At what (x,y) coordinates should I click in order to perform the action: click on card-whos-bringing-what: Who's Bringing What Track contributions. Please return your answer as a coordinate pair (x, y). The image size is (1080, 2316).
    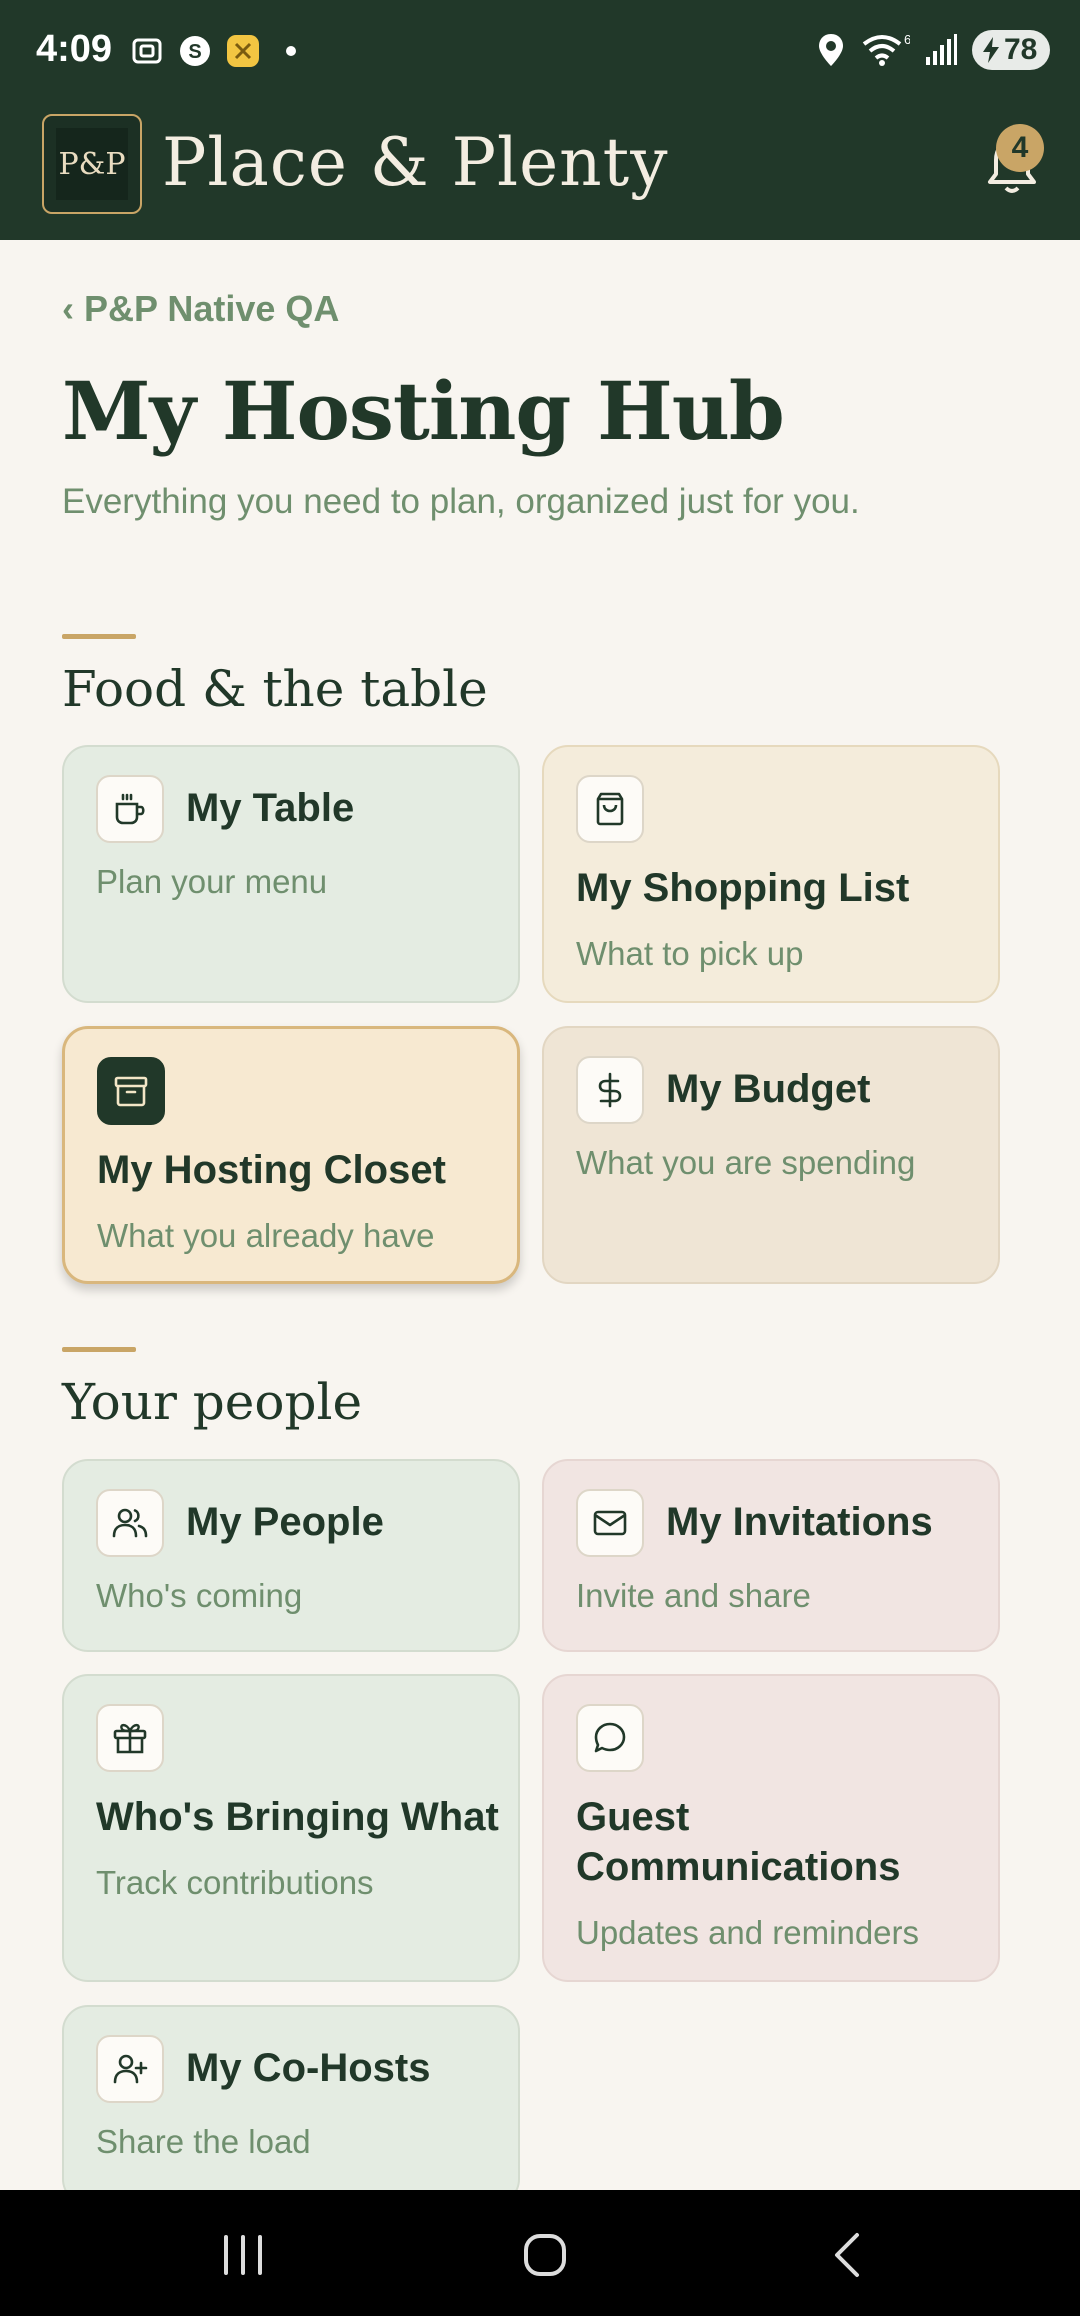
    Looking at the image, I should click on (291, 1828).